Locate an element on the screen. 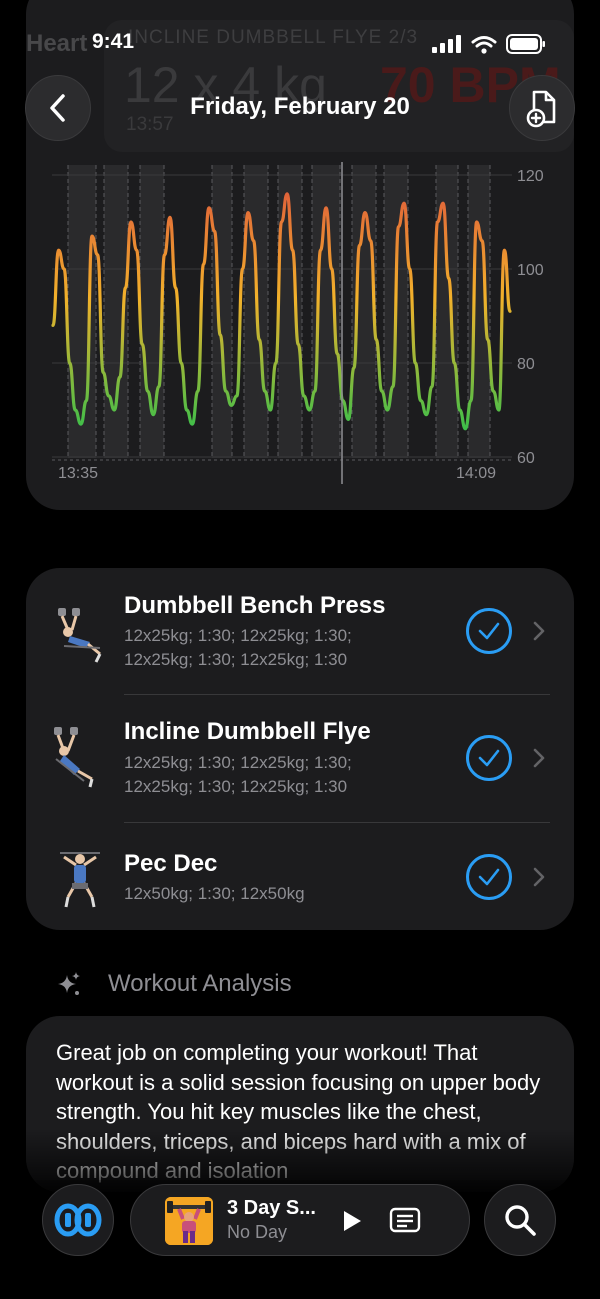  pec-dec-figure-icon is located at coordinates (80, 880).